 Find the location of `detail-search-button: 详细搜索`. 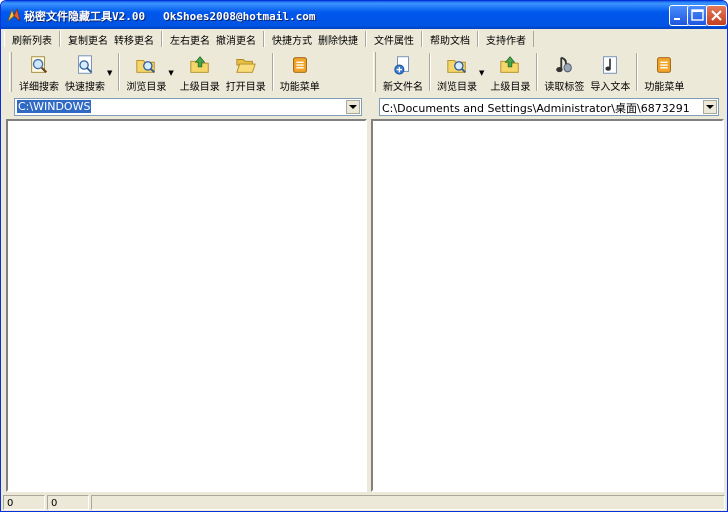

detail-search-button: 详细搜索 is located at coordinates (39, 72).